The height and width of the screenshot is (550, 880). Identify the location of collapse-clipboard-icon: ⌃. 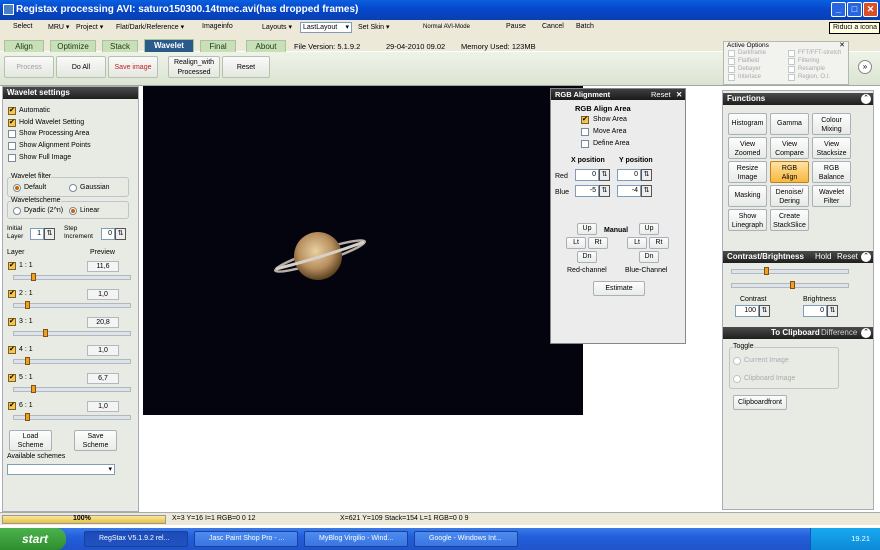
(866, 333).